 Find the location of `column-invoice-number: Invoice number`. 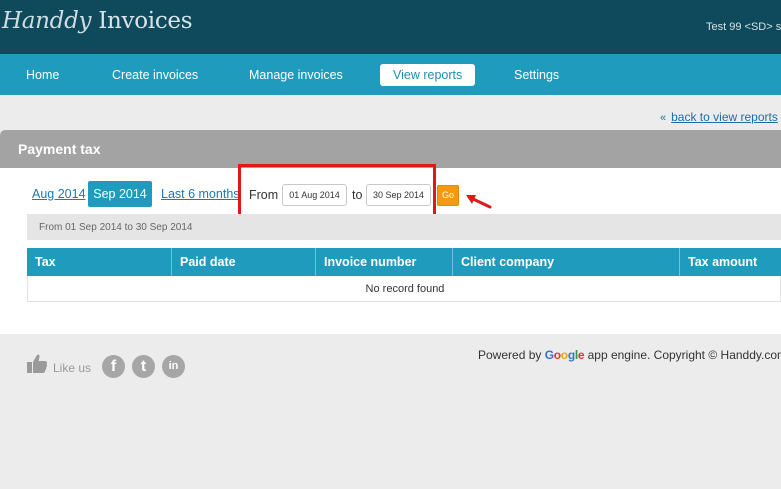

column-invoice-number: Invoice number is located at coordinates (383, 262).